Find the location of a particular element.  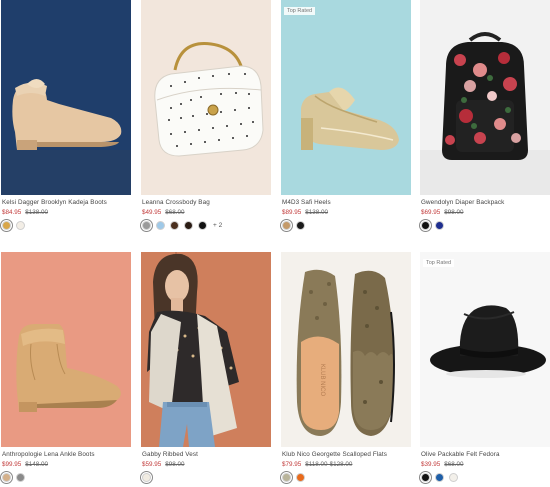

sale-price: $89.95 is located at coordinates (292, 212).